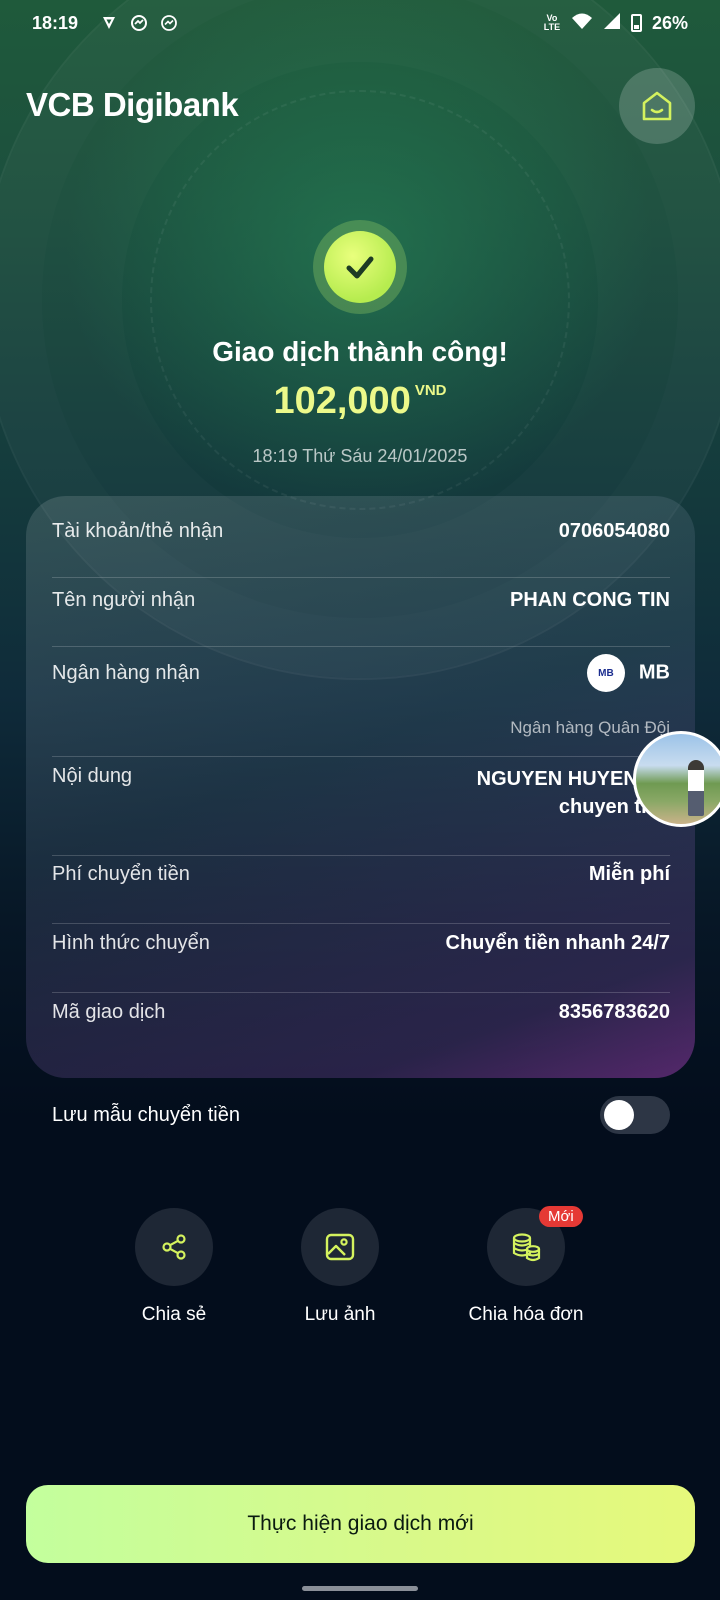 Image resolution: width=720 pixels, height=1600 pixels. What do you see at coordinates (169, 23) in the screenshot?
I see `messenger-icon` at bounding box center [169, 23].